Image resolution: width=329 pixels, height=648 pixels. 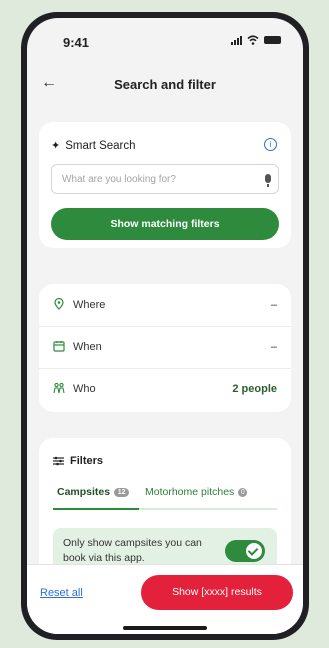 What do you see at coordinates (61, 593) in the screenshot?
I see `reset-all-link: Reset all` at bounding box center [61, 593].